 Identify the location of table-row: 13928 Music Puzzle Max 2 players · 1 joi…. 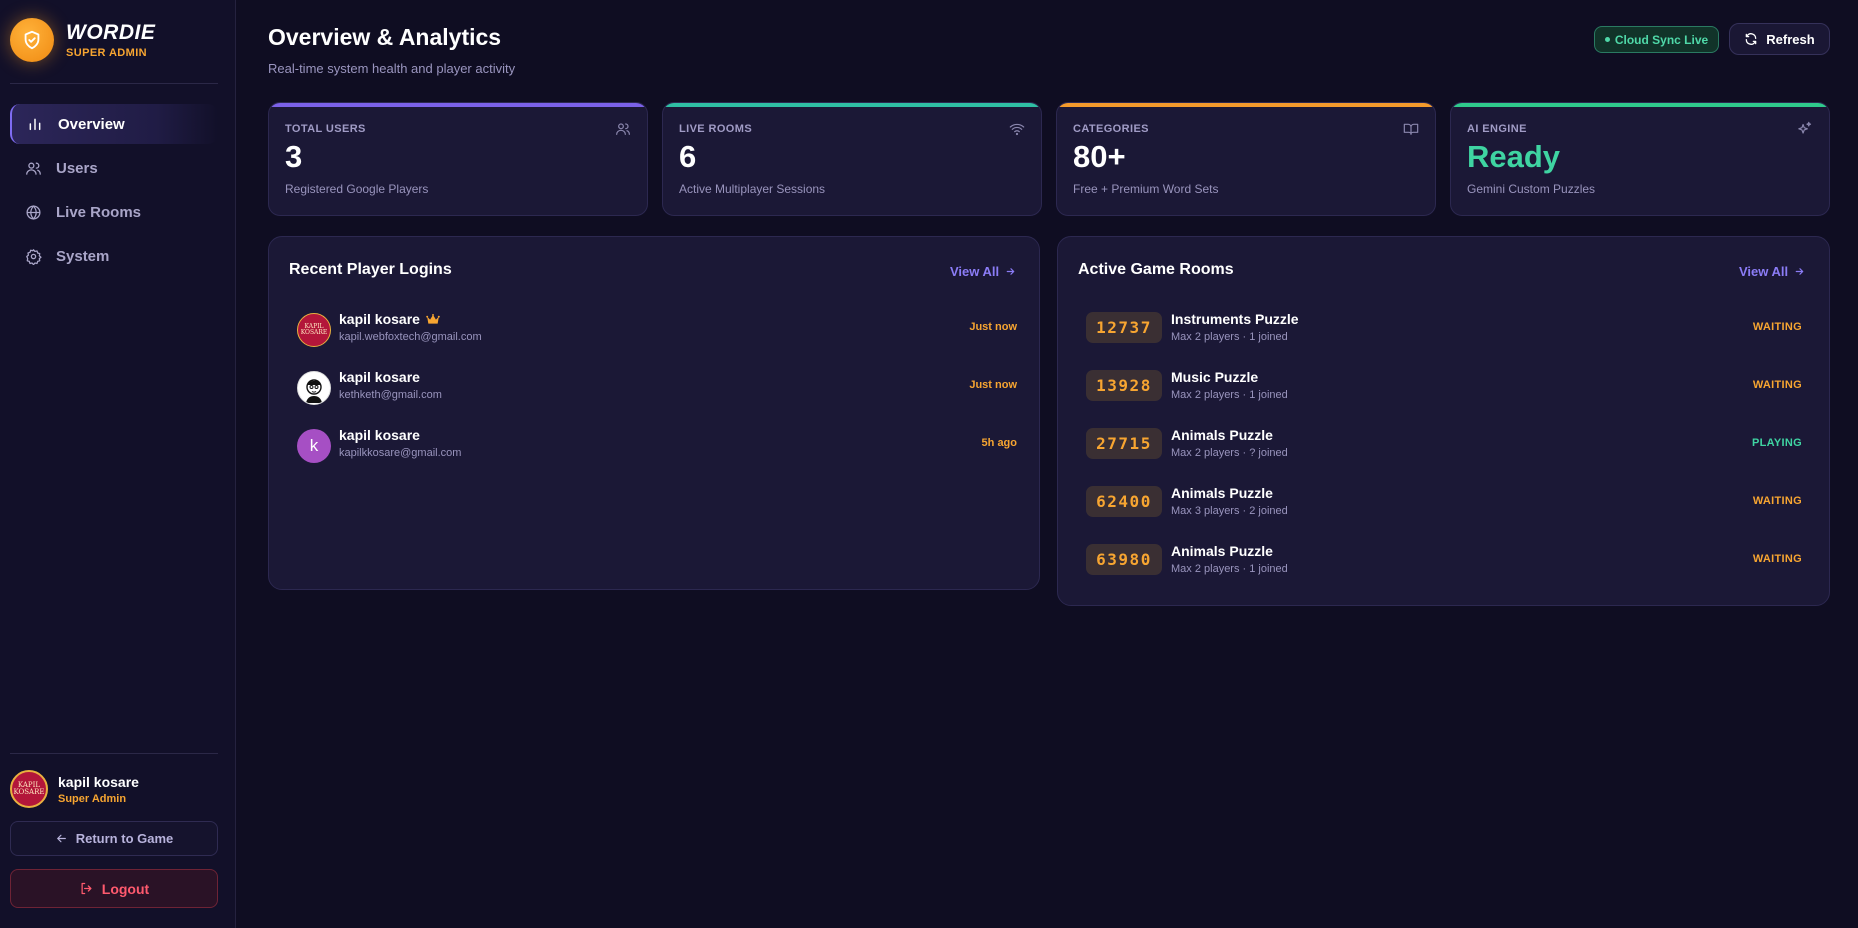
(1444, 387).